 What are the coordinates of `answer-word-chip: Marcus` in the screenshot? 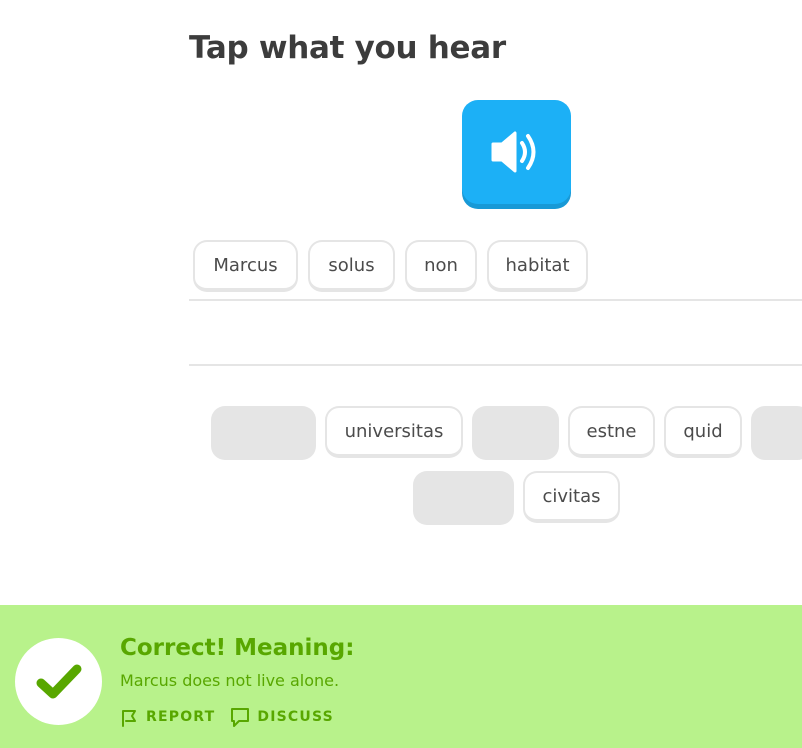 It's located at (245, 266).